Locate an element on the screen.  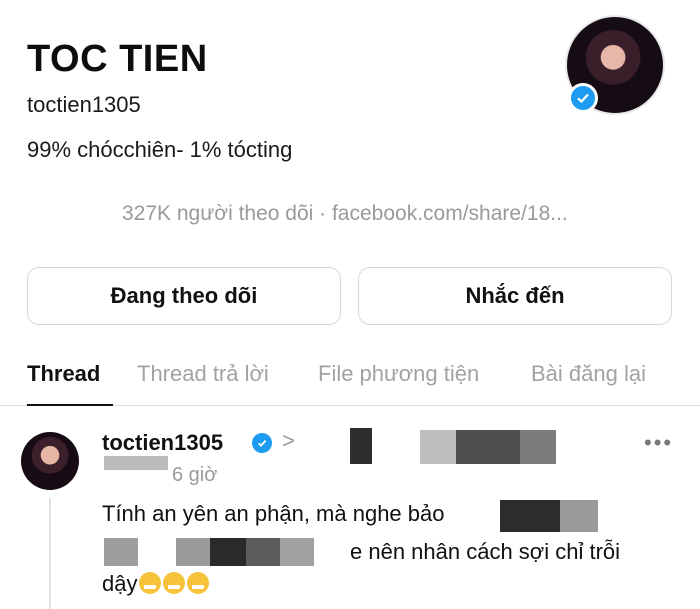
profile-bio: 99% chócchiên- 1% tócting is located at coordinates (160, 149).